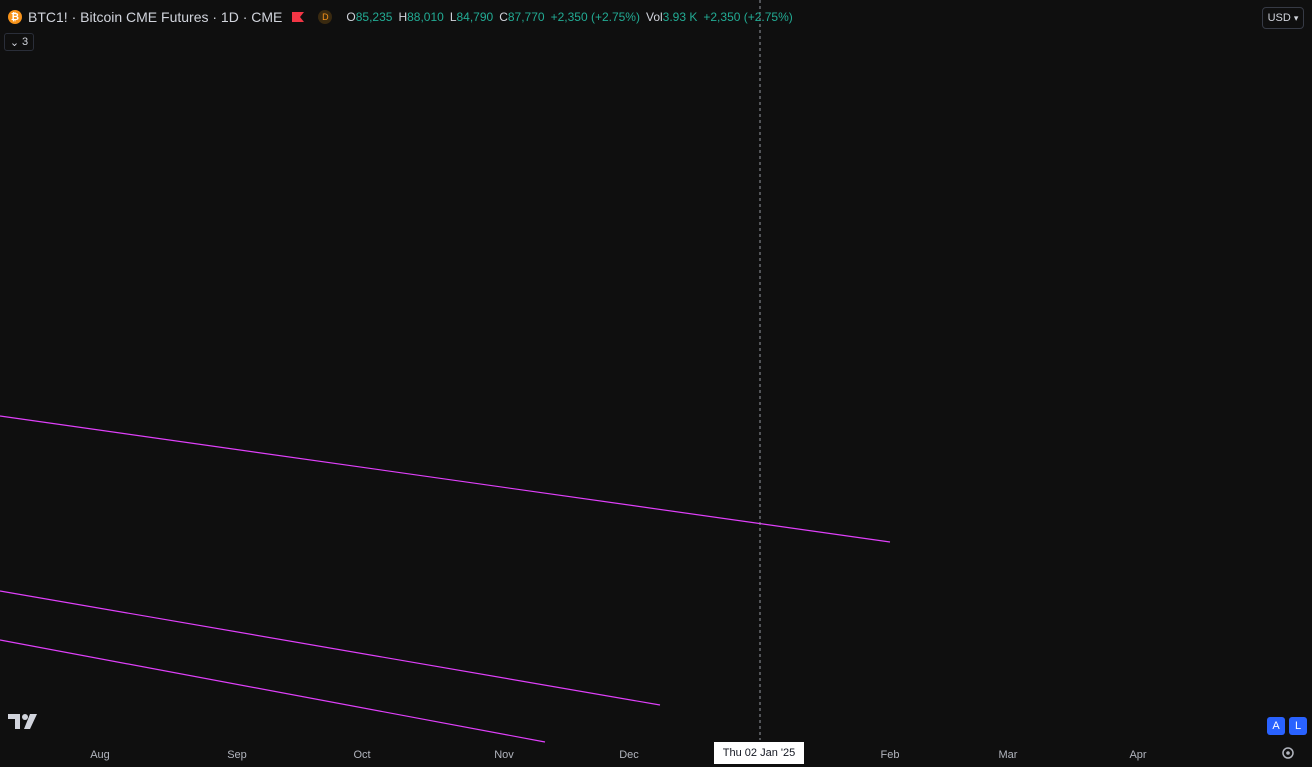 This screenshot has height=767, width=1312. I want to click on time-tick-label: Oct, so click(361, 755).